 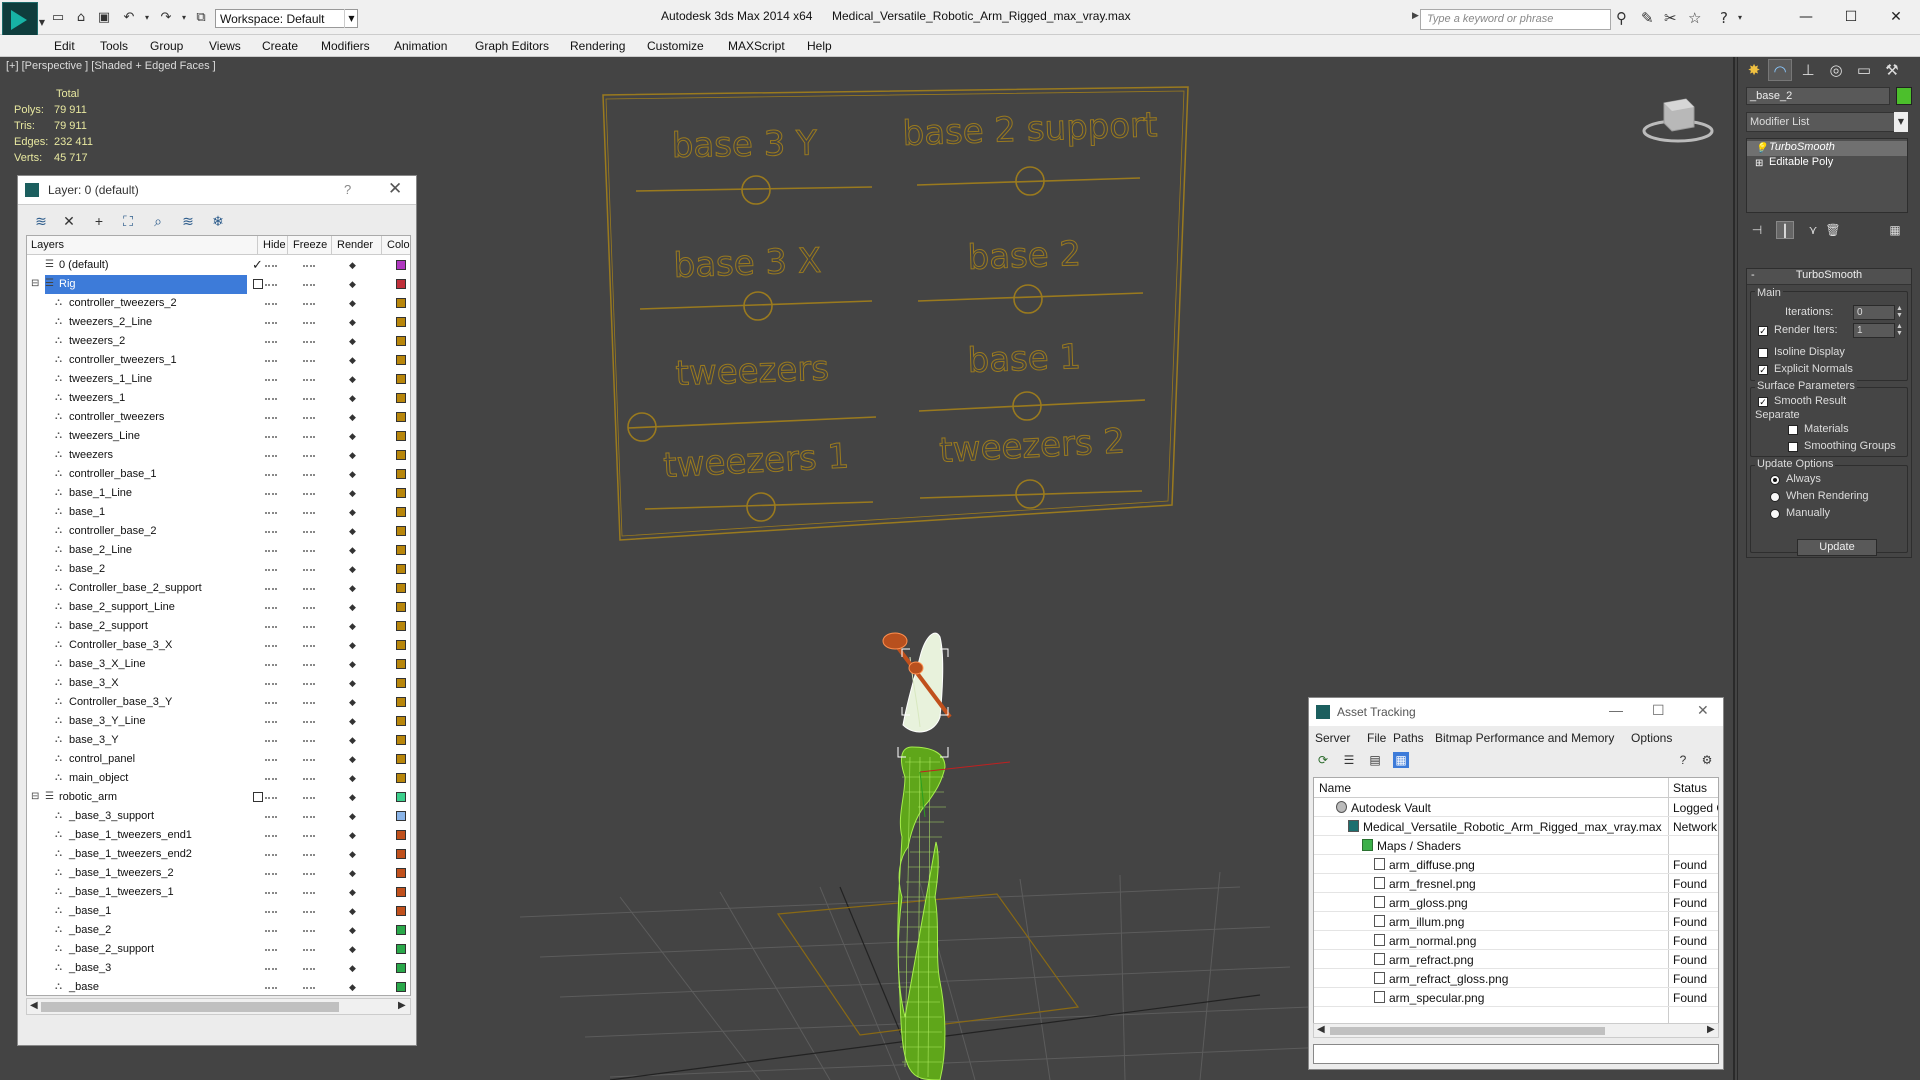 What do you see at coordinates (166, 46) in the screenshot?
I see `menu-group: Group` at bounding box center [166, 46].